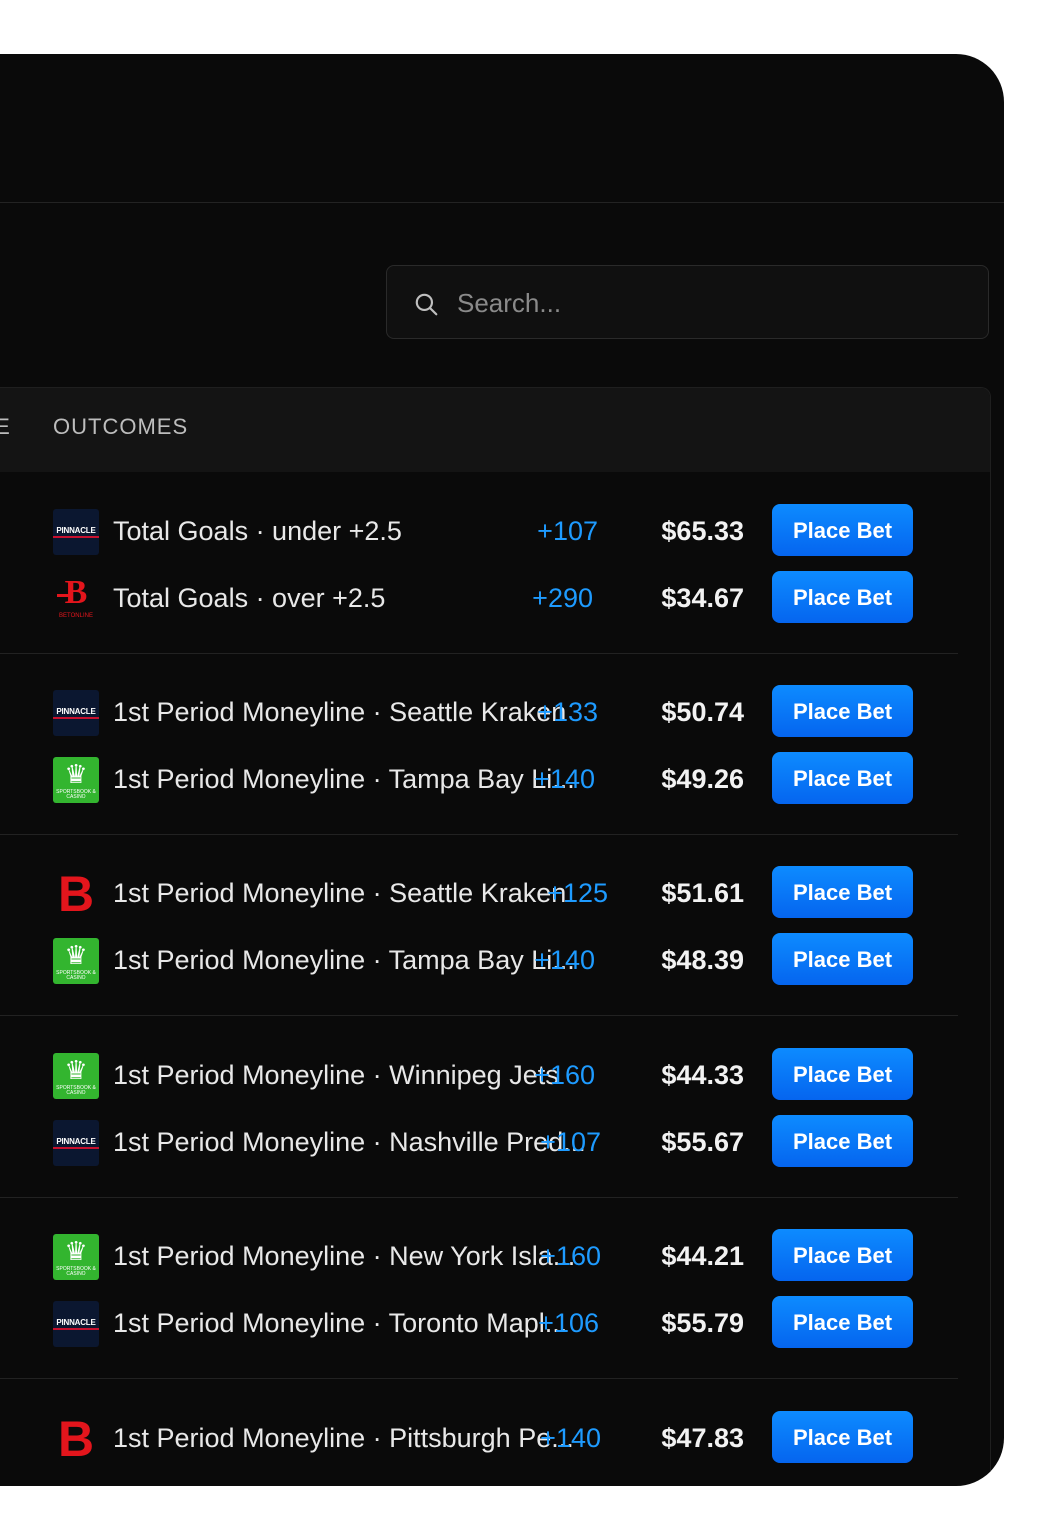  I want to click on search-box, so click(687, 302).